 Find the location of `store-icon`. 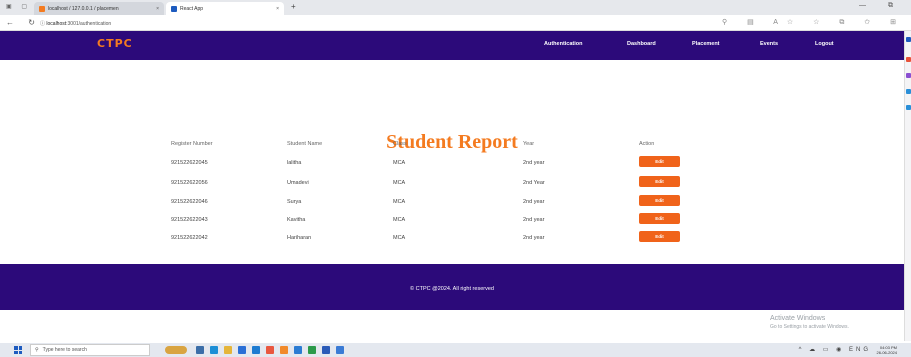

store-icon is located at coordinates (256, 350).